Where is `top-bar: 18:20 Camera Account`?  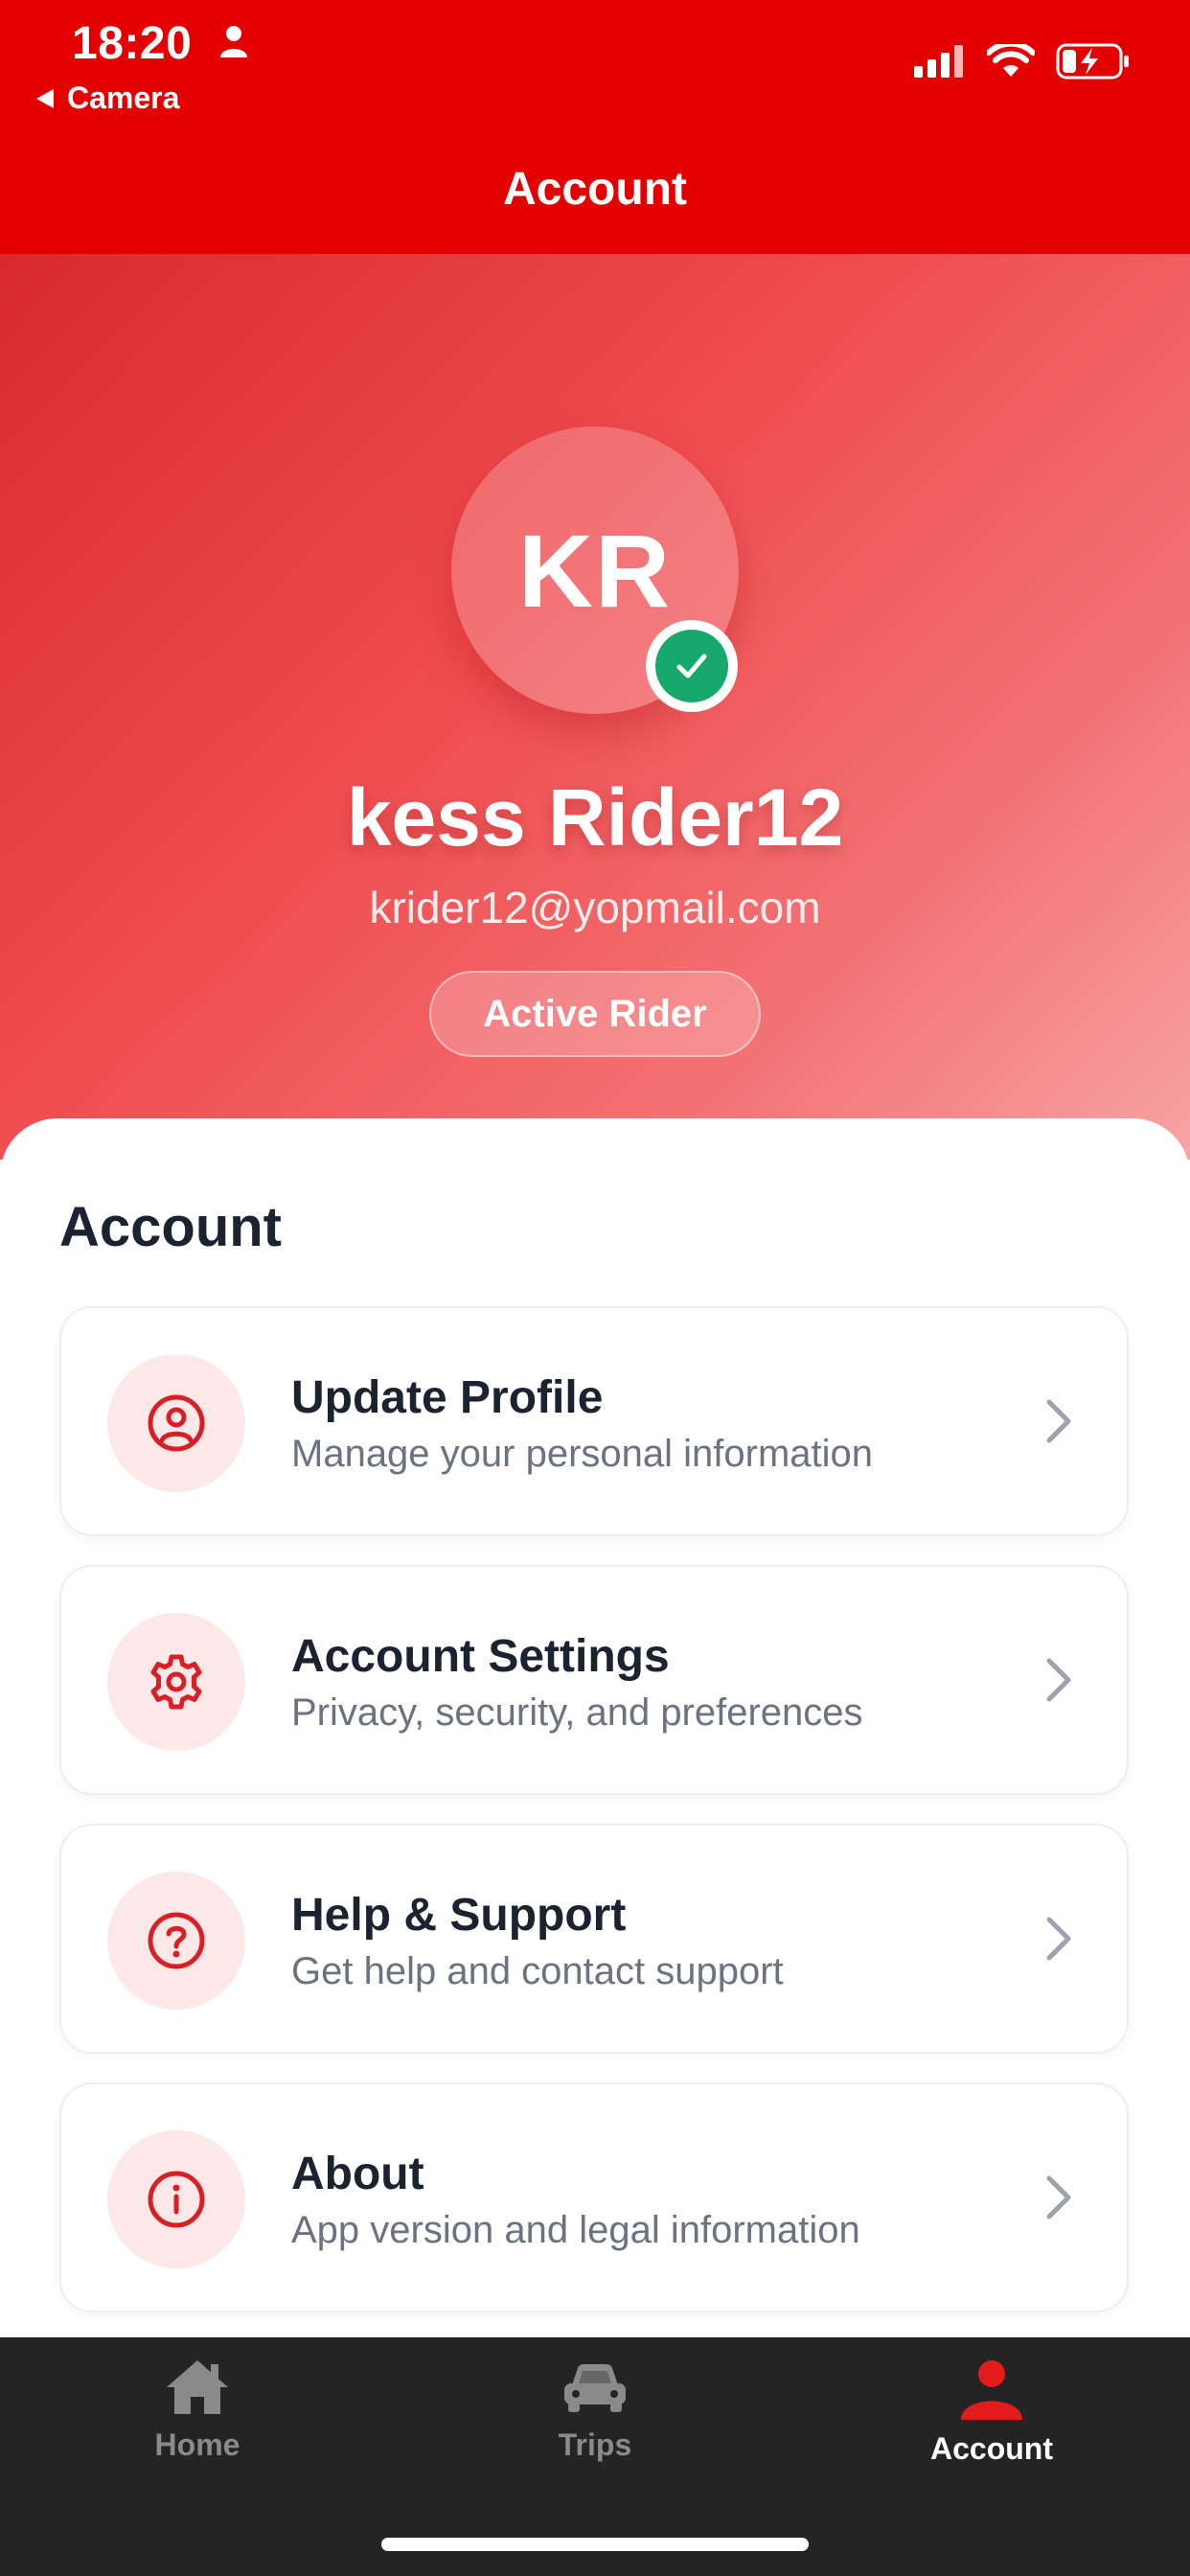
top-bar: 18:20 Camera Account is located at coordinates (595, 127).